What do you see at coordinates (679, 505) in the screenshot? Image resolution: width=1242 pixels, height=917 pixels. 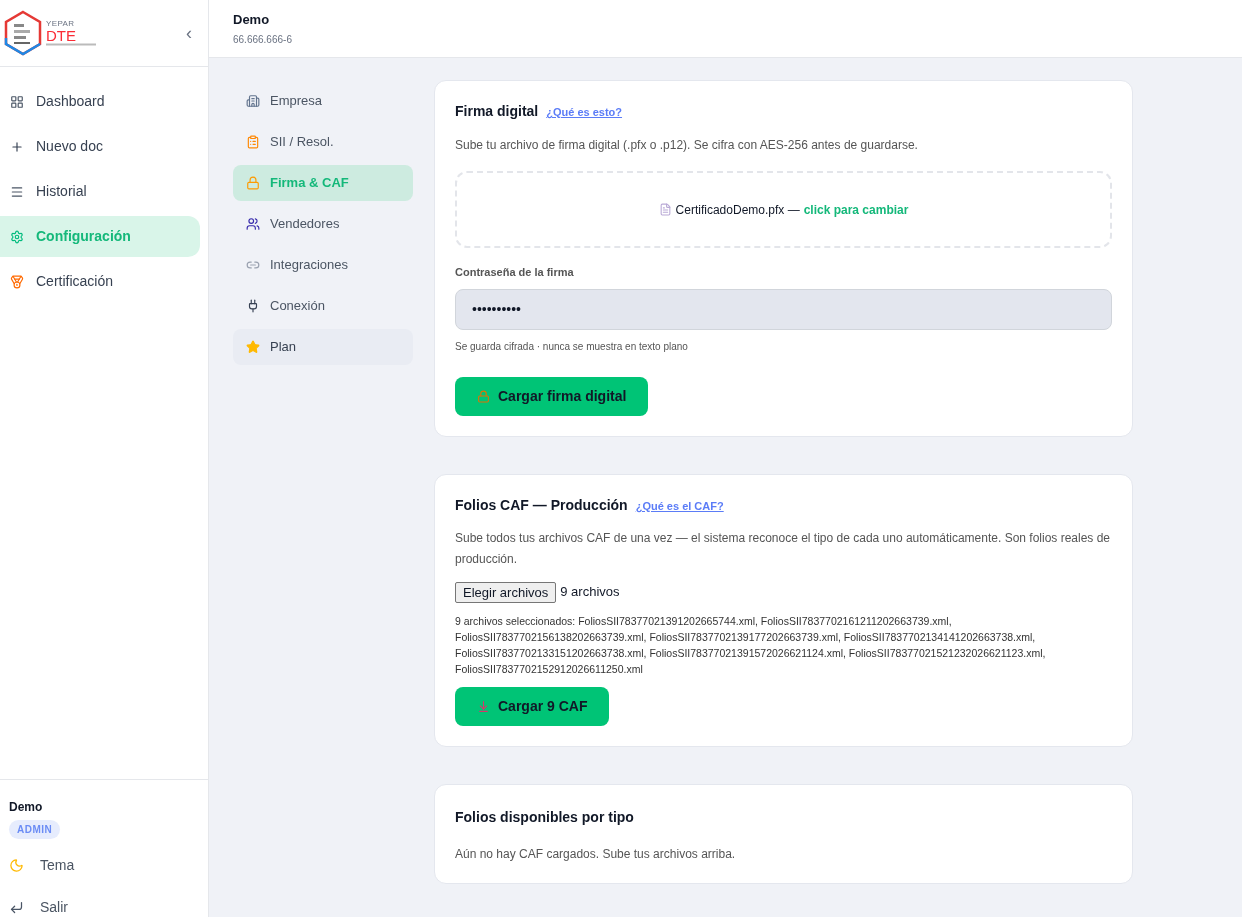 I see `help-link: ¿Qué es el CAF?` at bounding box center [679, 505].